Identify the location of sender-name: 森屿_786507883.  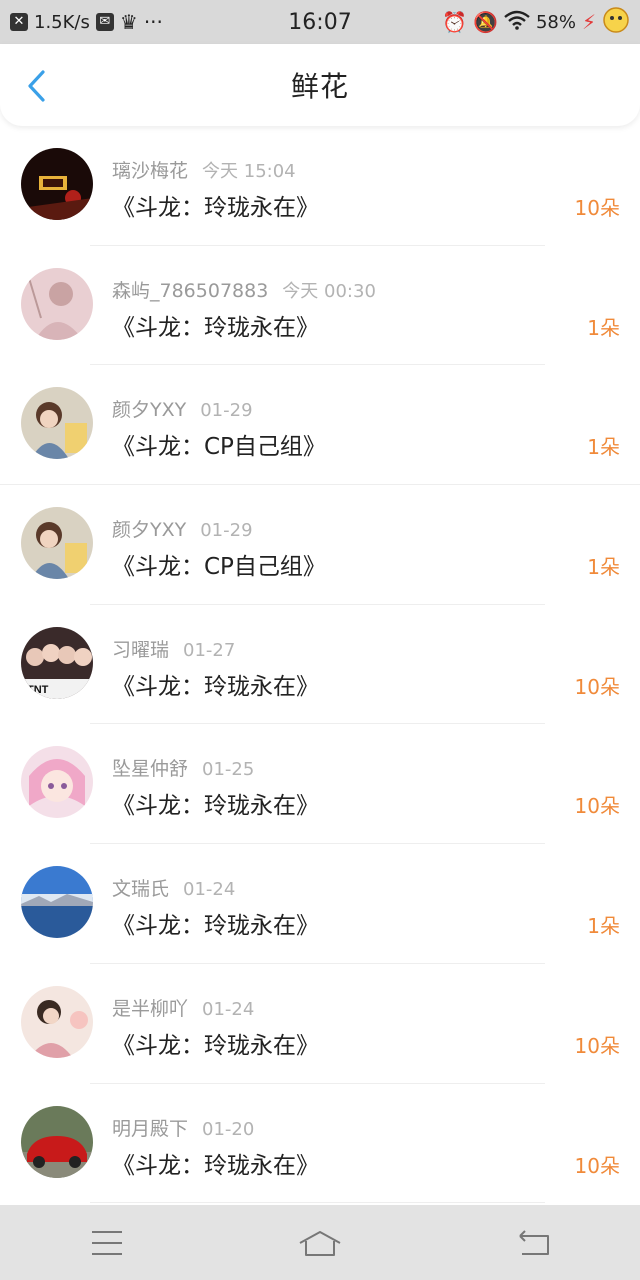
(190, 291).